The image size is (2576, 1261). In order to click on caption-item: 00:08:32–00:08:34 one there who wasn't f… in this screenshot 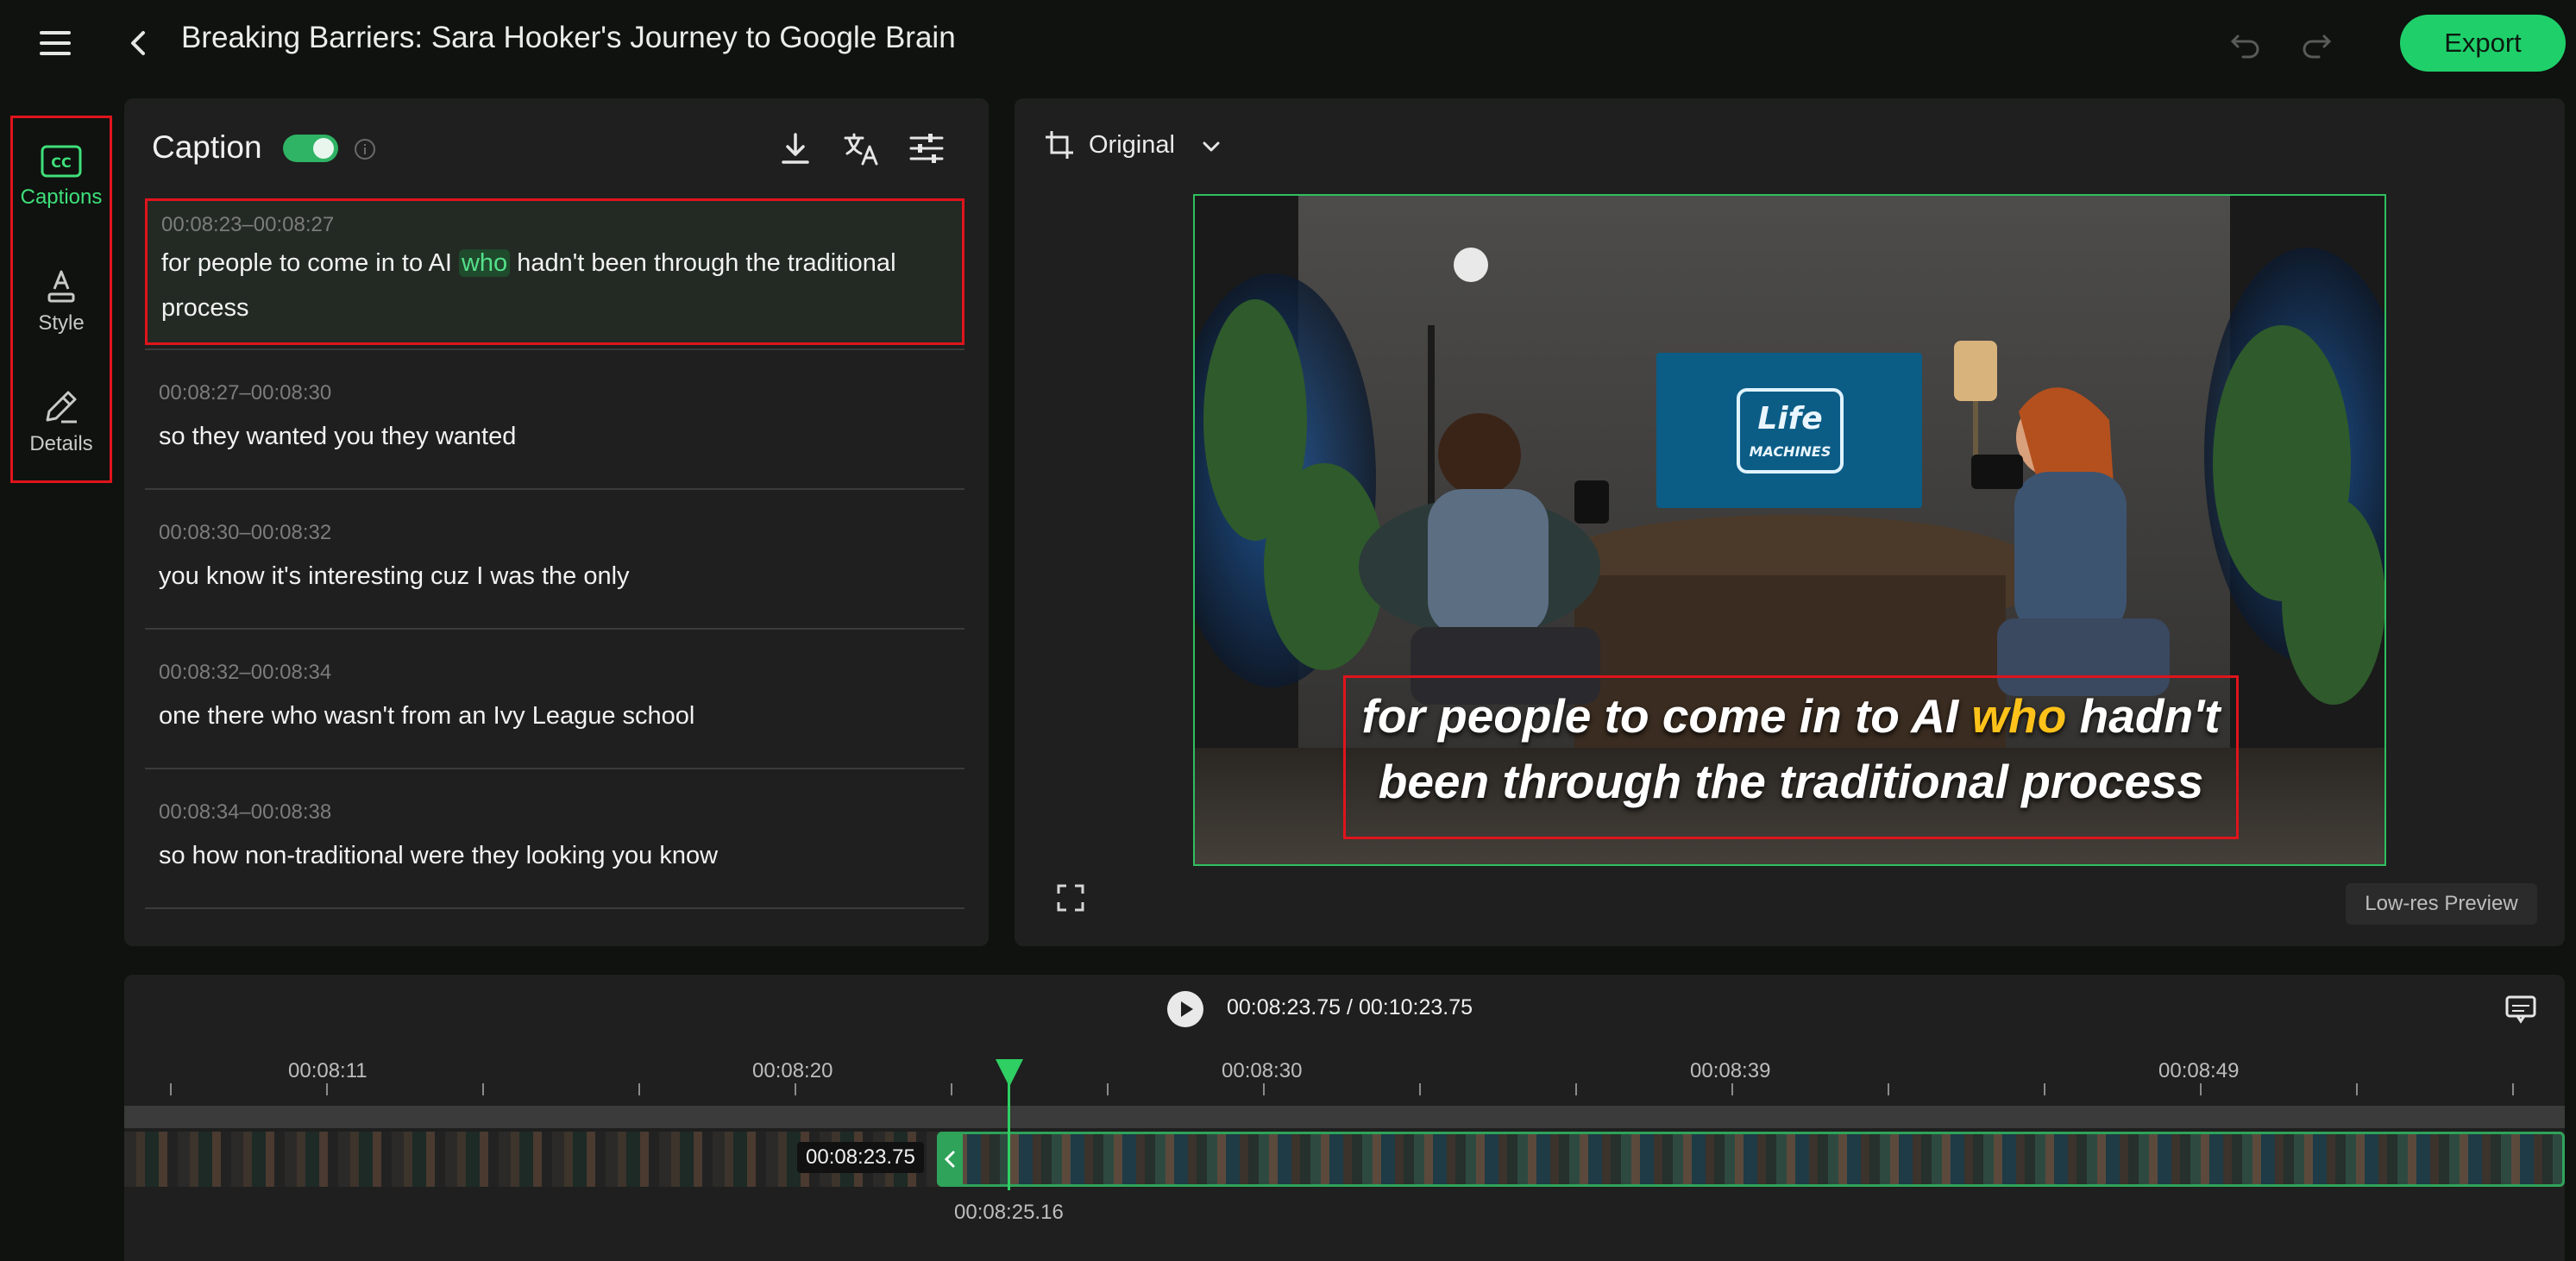, I will do `click(554, 700)`.